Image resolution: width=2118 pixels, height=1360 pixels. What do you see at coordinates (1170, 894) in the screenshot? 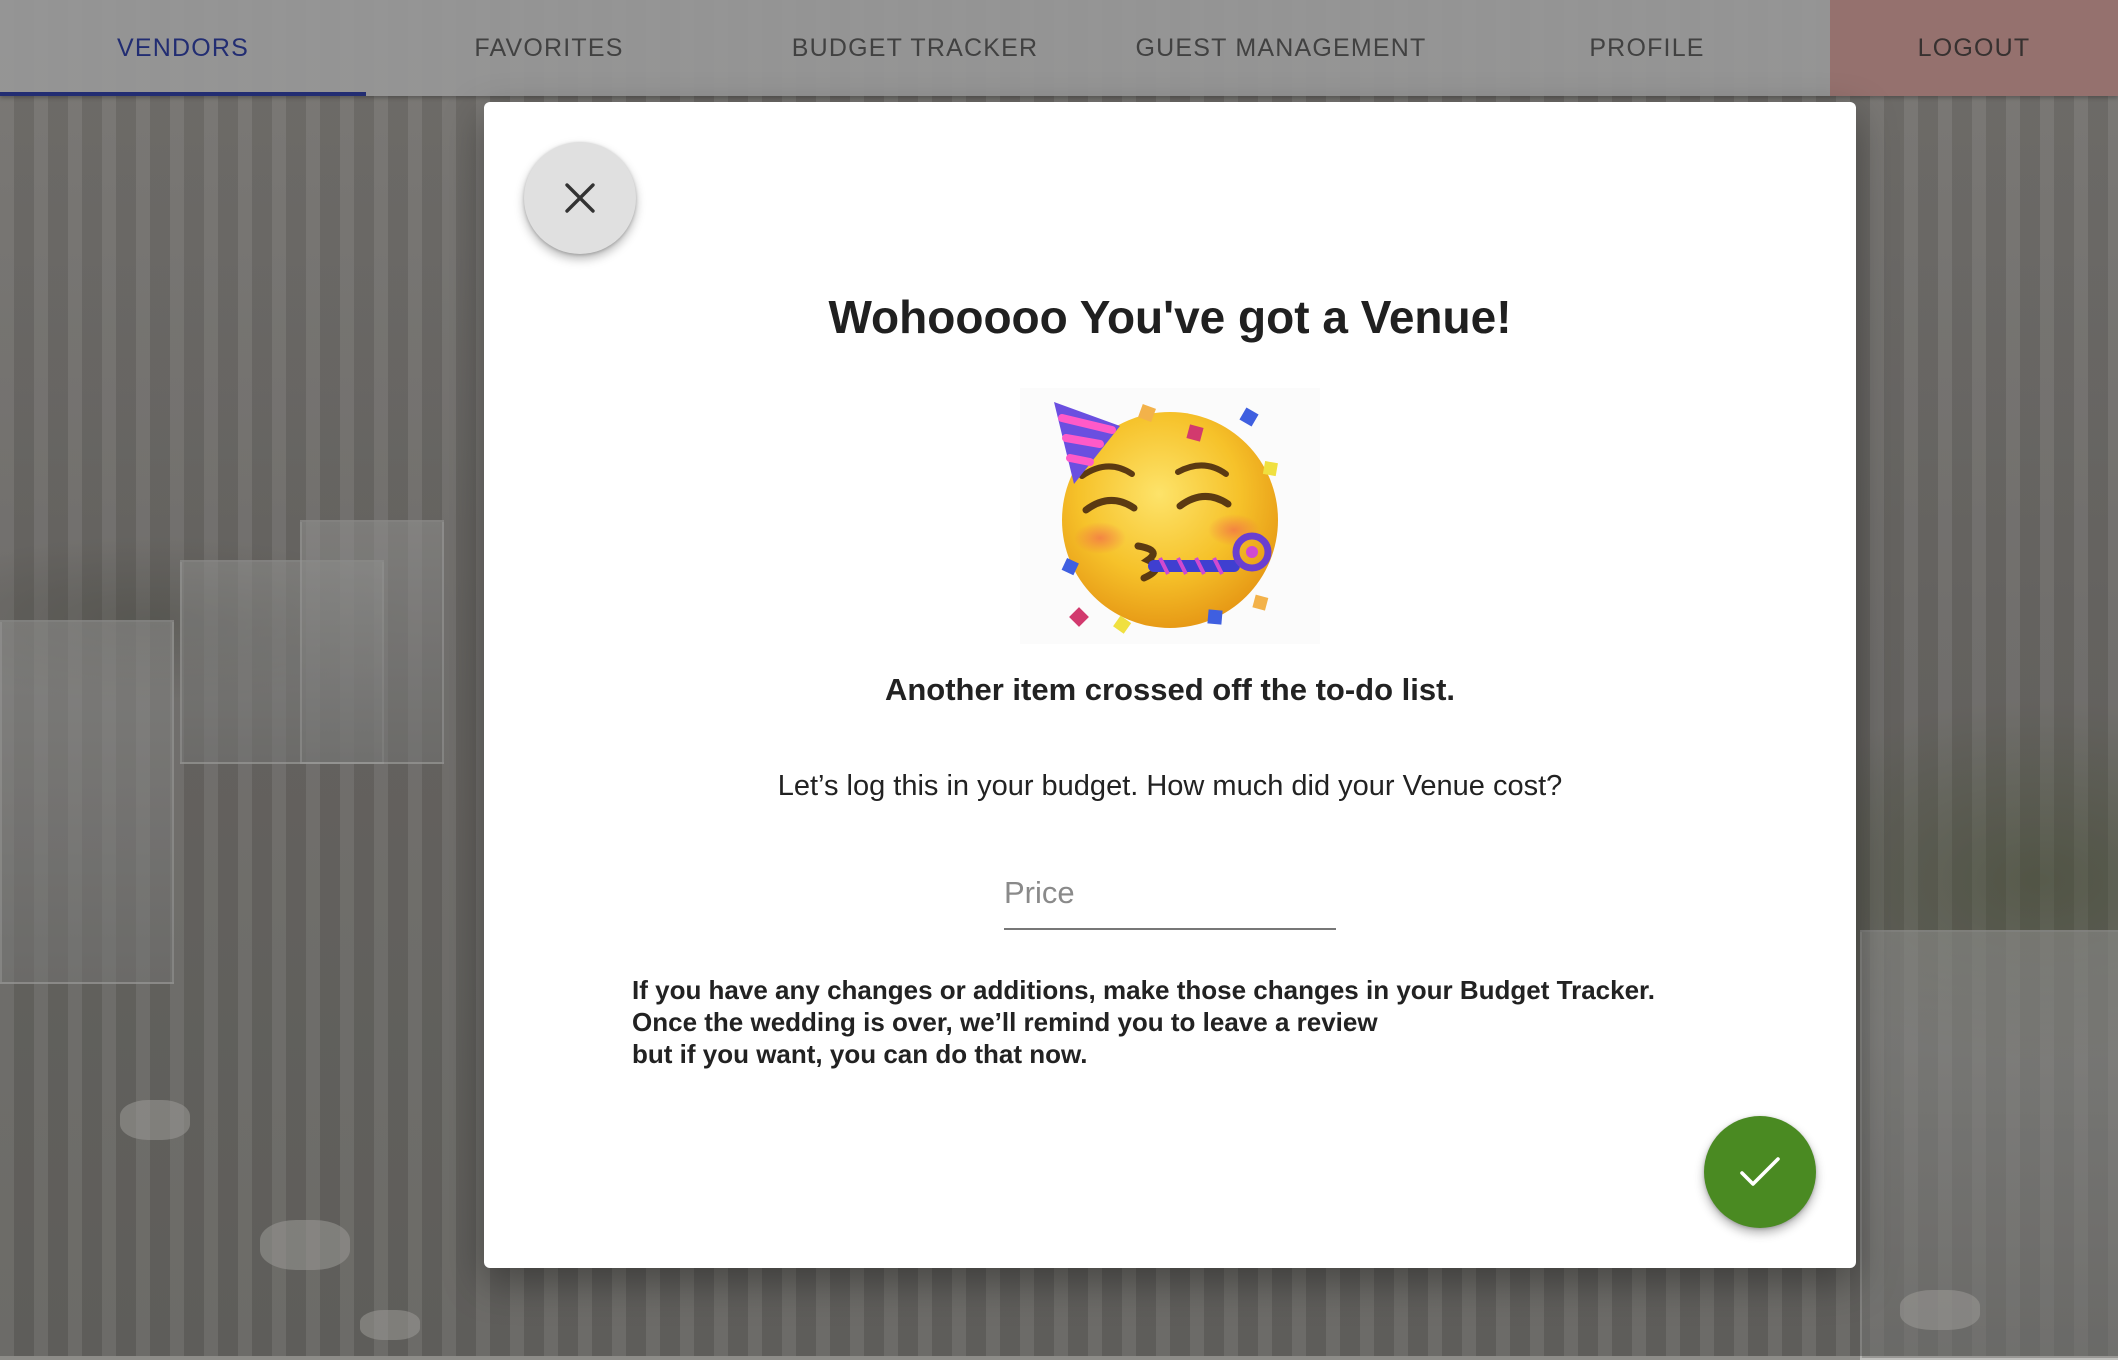
I see `price-input` at bounding box center [1170, 894].